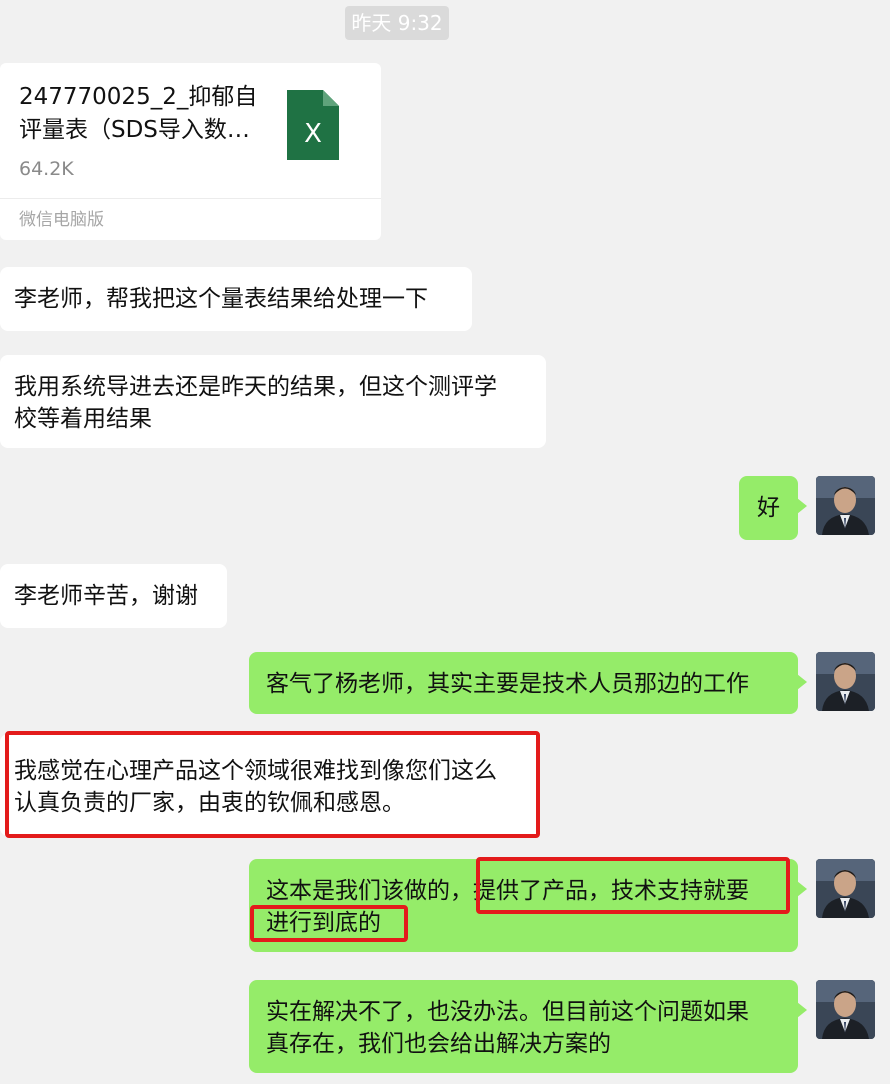  Describe the element at coordinates (221, 299) in the screenshot. I see `message-line: 李老师，帮我把这个量表结果给处理一下` at that location.